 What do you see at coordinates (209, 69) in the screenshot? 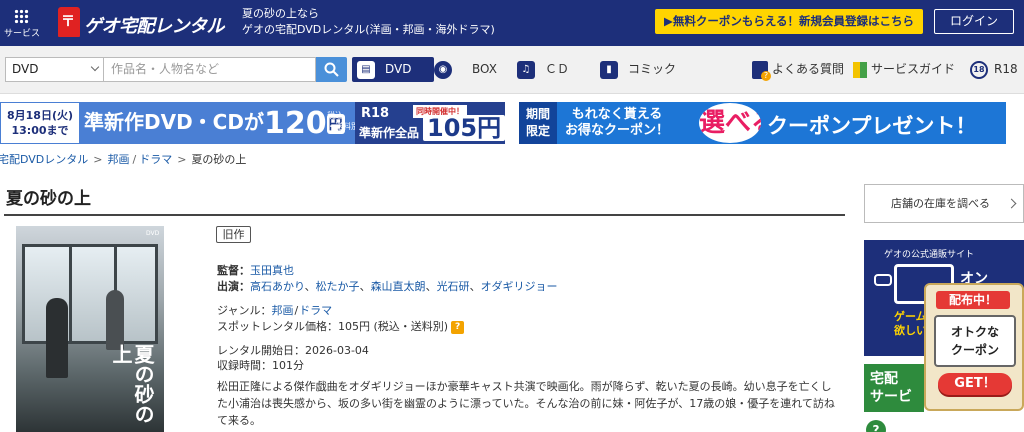
I see `search-input: 作品名・人物名など` at bounding box center [209, 69].